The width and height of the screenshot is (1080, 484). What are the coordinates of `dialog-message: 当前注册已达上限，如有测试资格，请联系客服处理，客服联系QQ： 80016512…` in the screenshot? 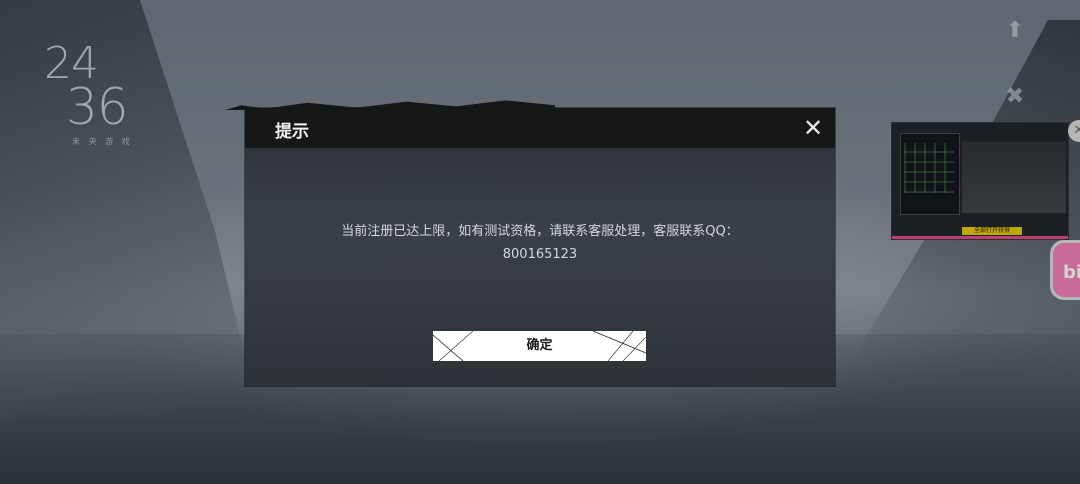 It's located at (540, 243).